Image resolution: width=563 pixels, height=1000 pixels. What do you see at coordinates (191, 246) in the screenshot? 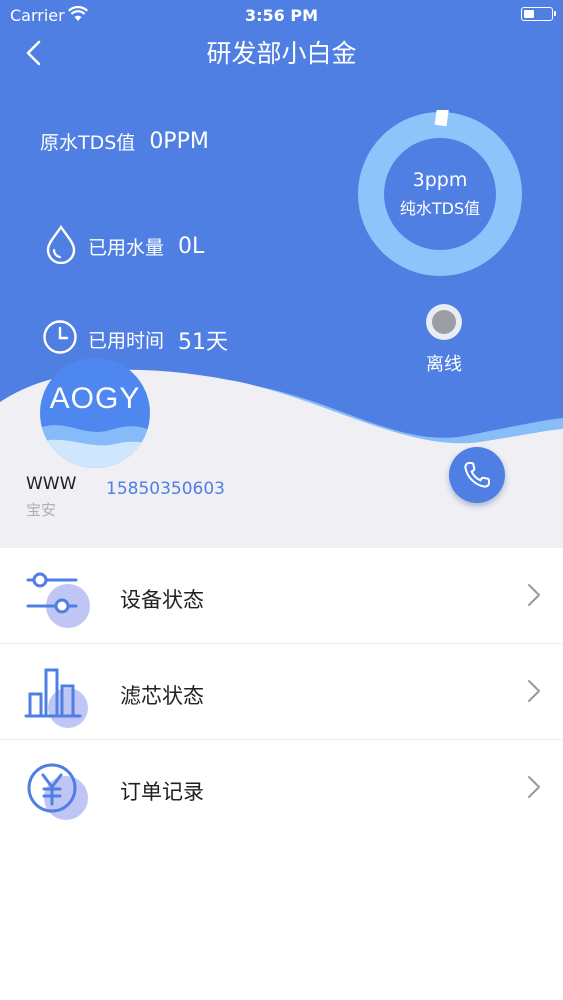
I see `water-used-value: 0L` at bounding box center [191, 246].